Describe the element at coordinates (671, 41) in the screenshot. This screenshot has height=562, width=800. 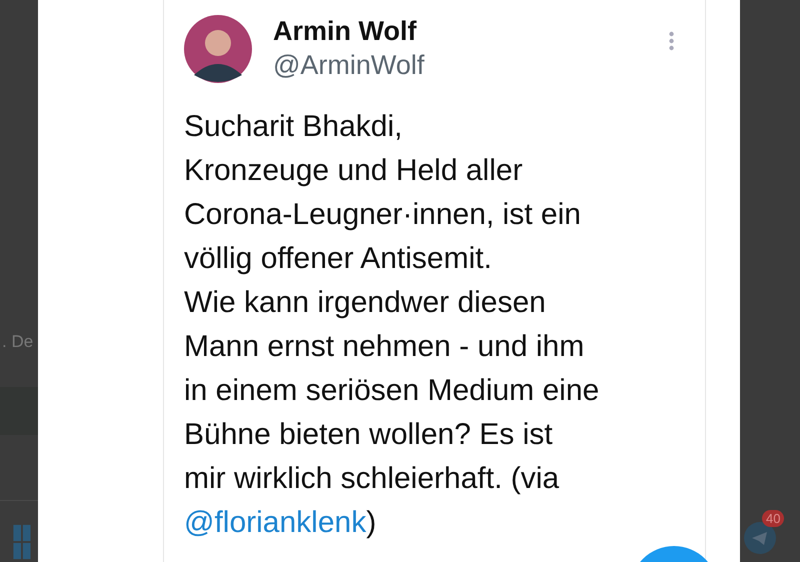
I see `more-options-icon` at that location.